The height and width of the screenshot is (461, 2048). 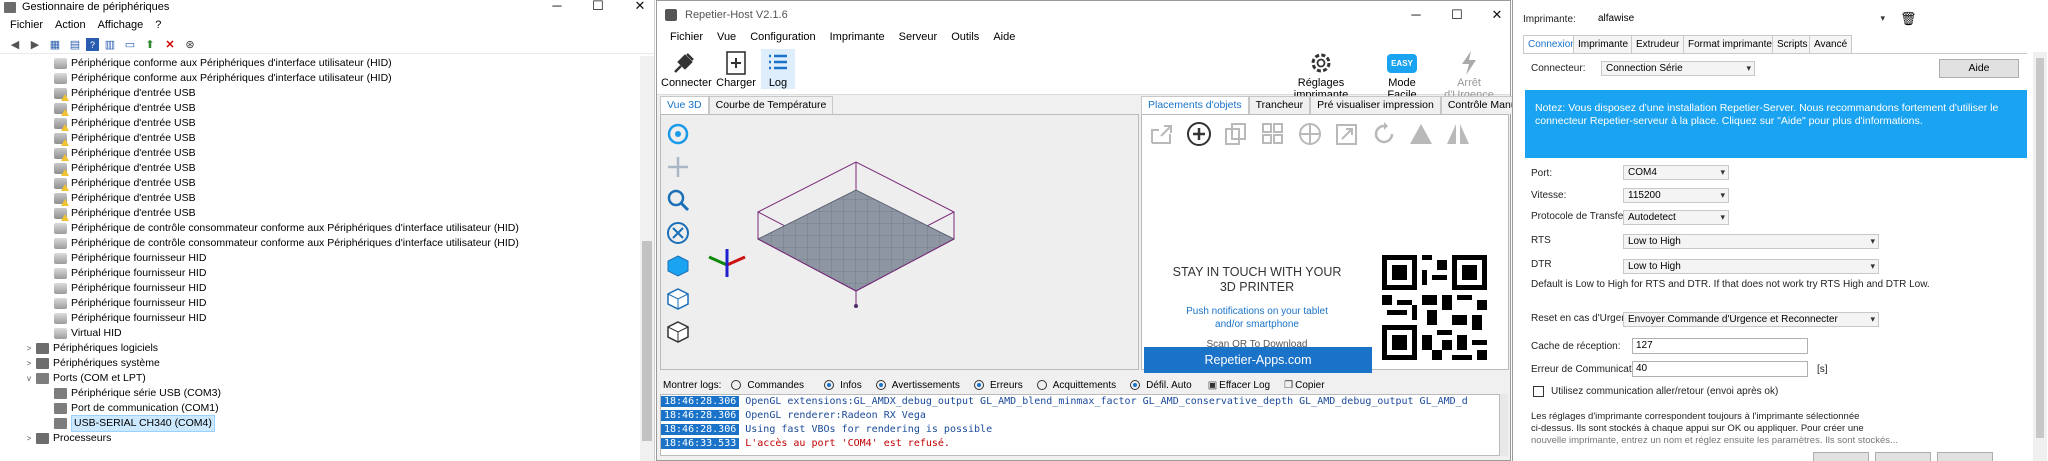 What do you see at coordinates (1244, 385) in the screenshot?
I see `clear-log-button: Effacer Log` at bounding box center [1244, 385].